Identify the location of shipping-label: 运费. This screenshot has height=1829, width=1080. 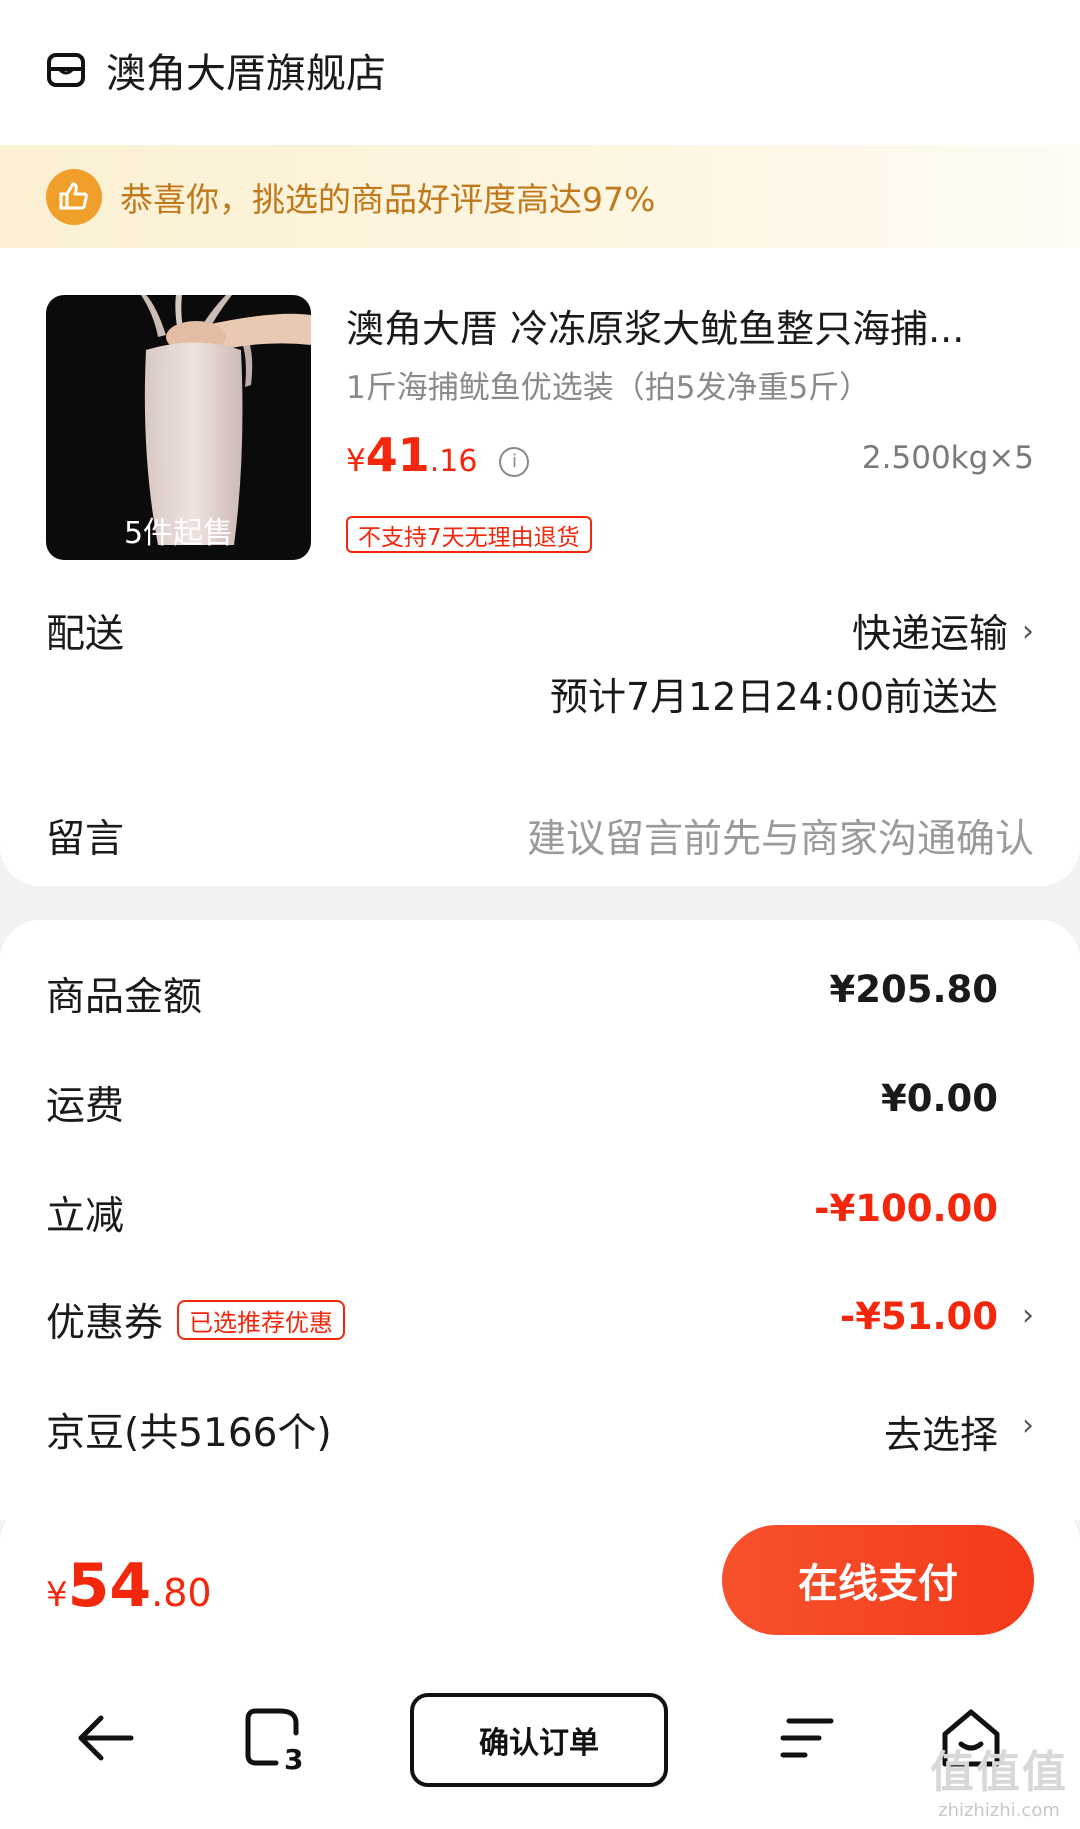
(85, 1106).